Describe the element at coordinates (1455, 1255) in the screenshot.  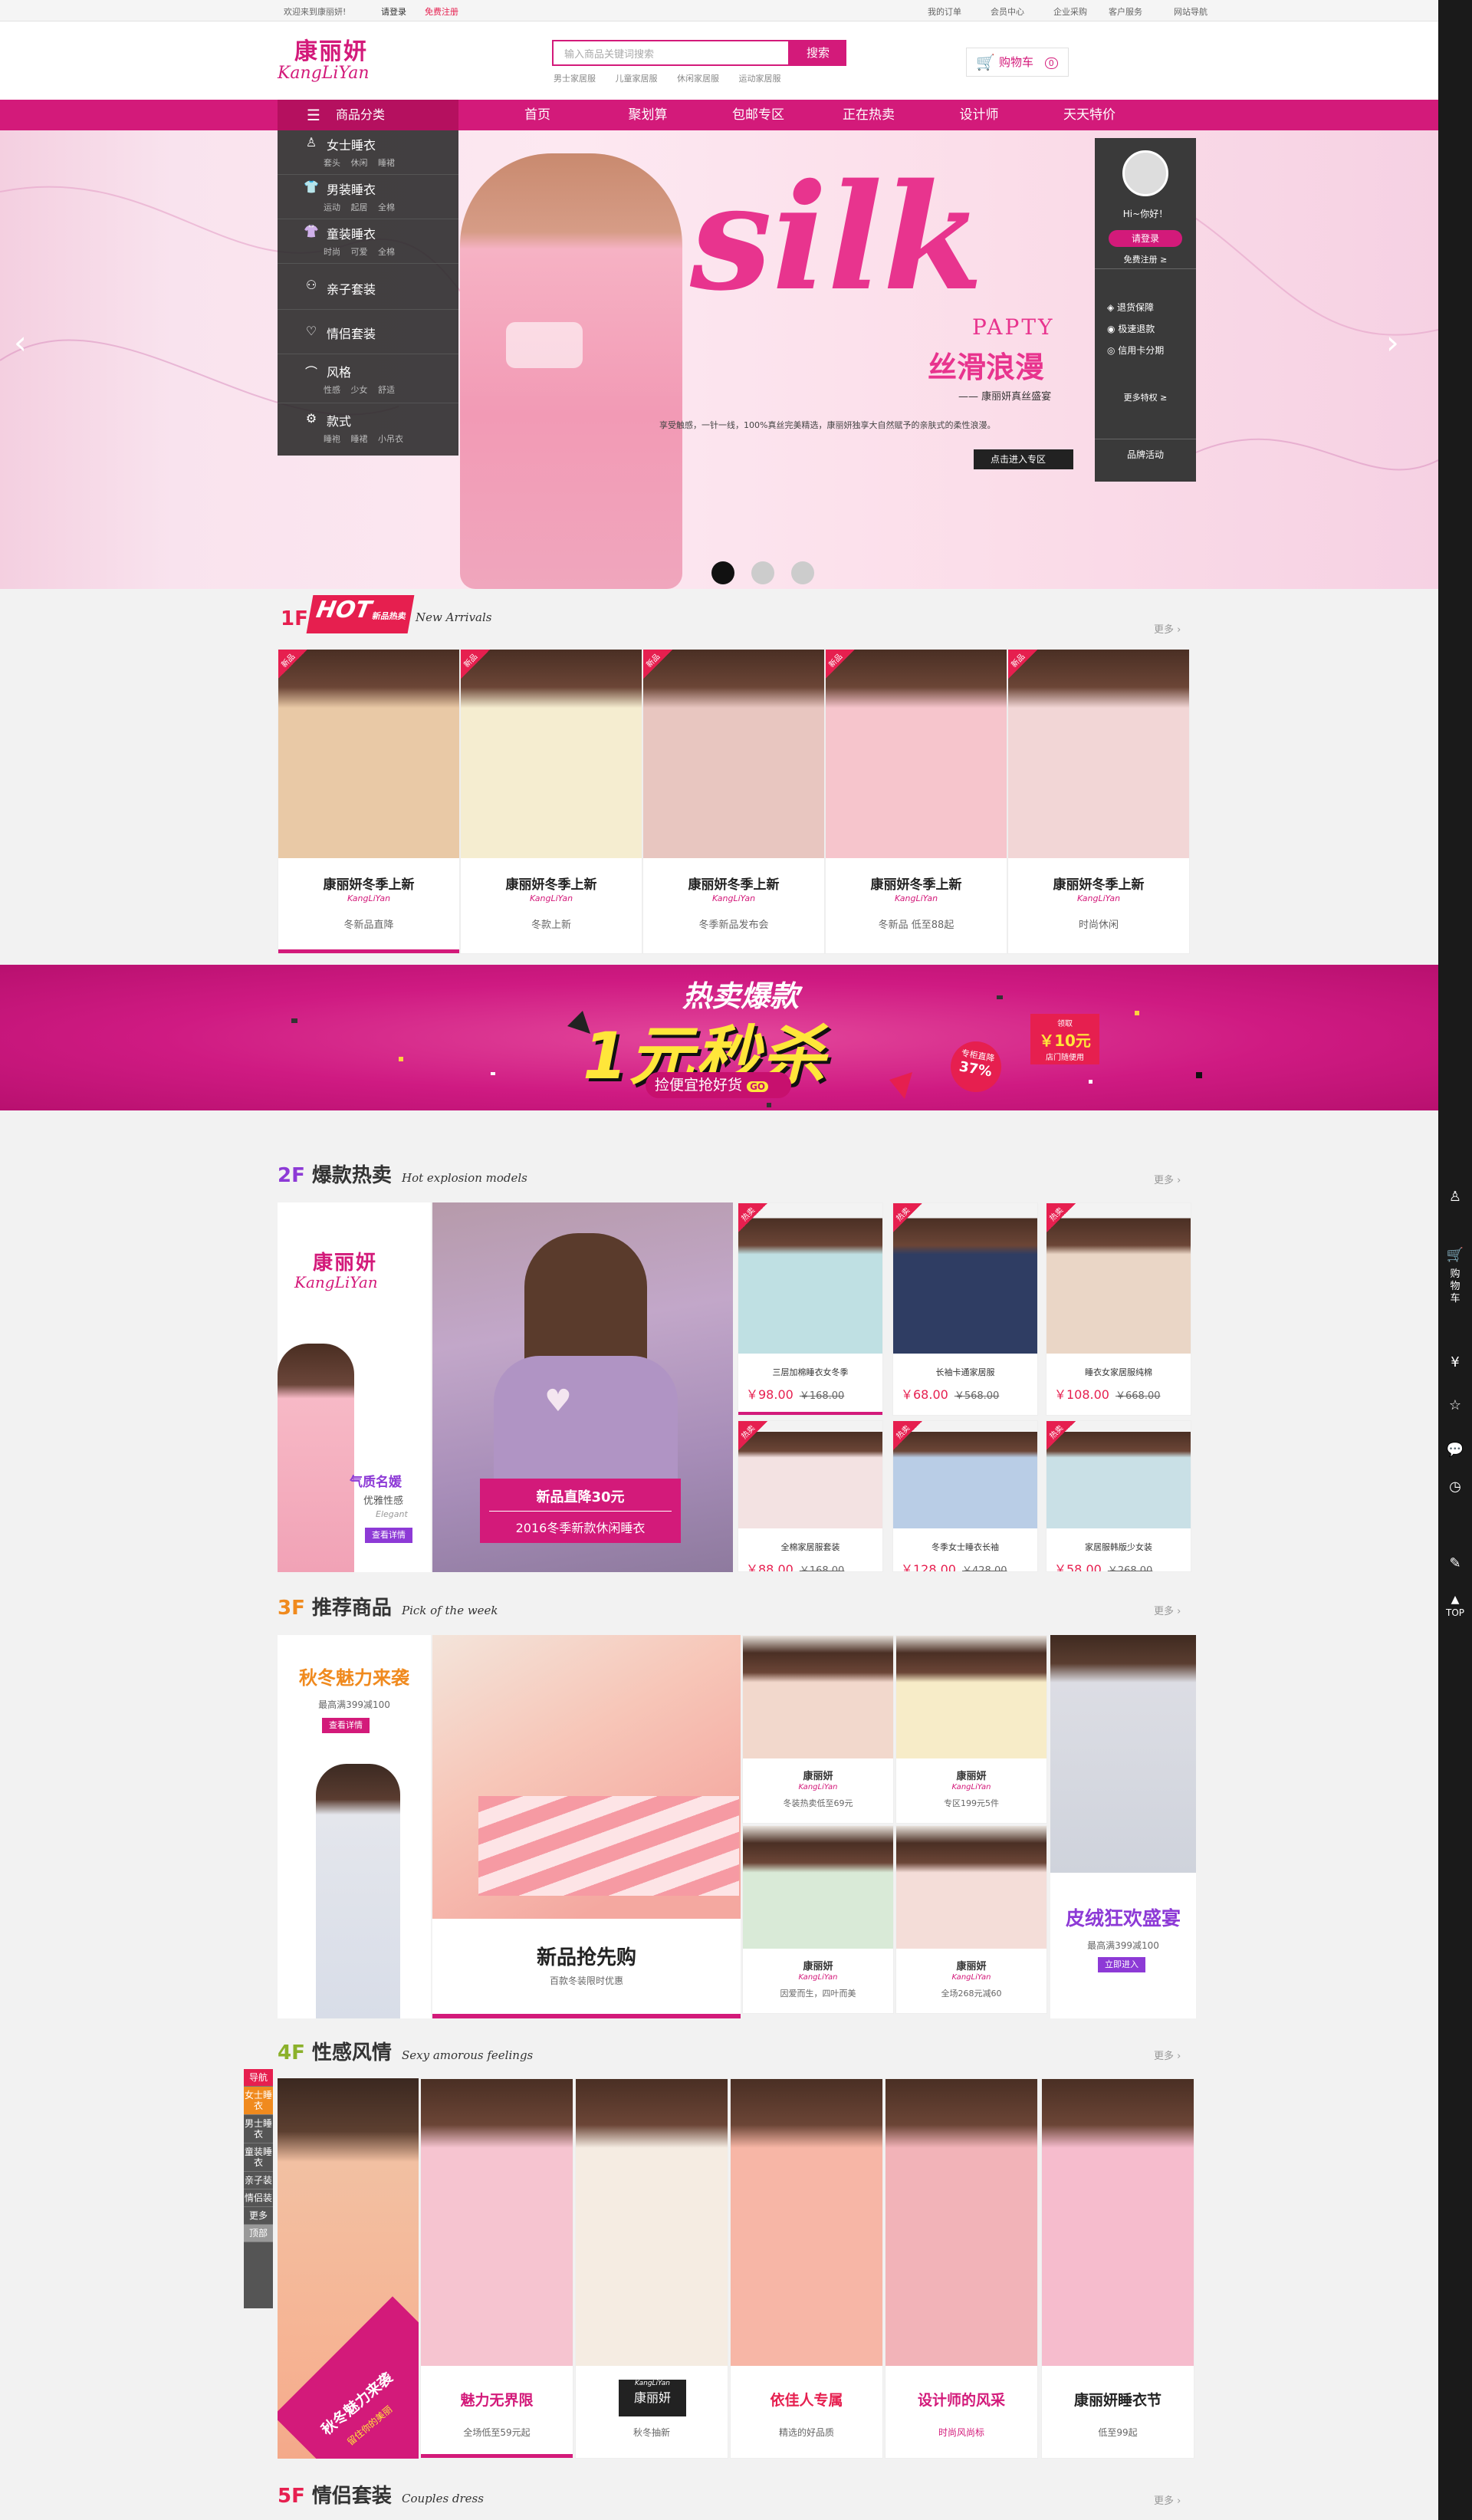
I see `cart-icon: 🛒` at that location.